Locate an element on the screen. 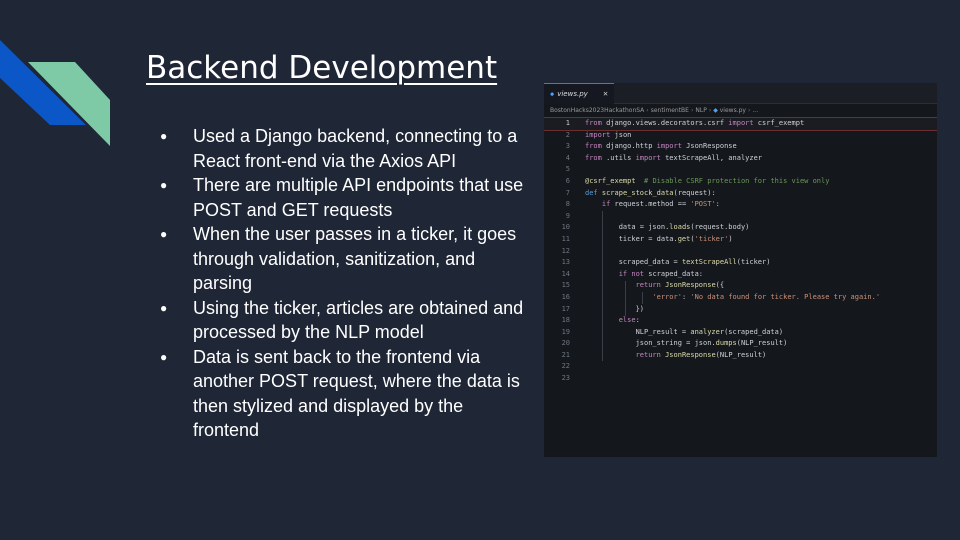  code-line: 5 is located at coordinates (567, 169).